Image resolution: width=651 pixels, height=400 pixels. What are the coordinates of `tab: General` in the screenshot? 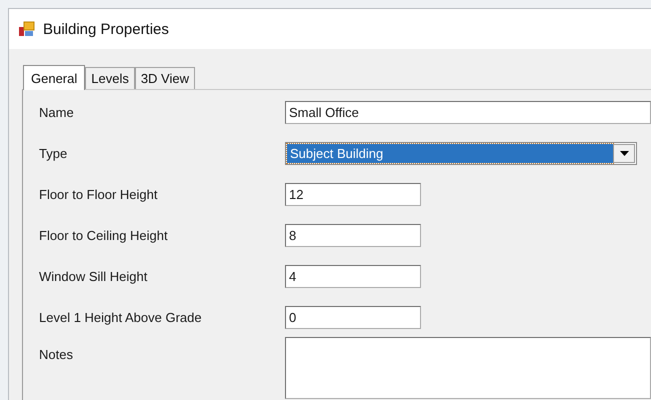 It's located at (54, 77).